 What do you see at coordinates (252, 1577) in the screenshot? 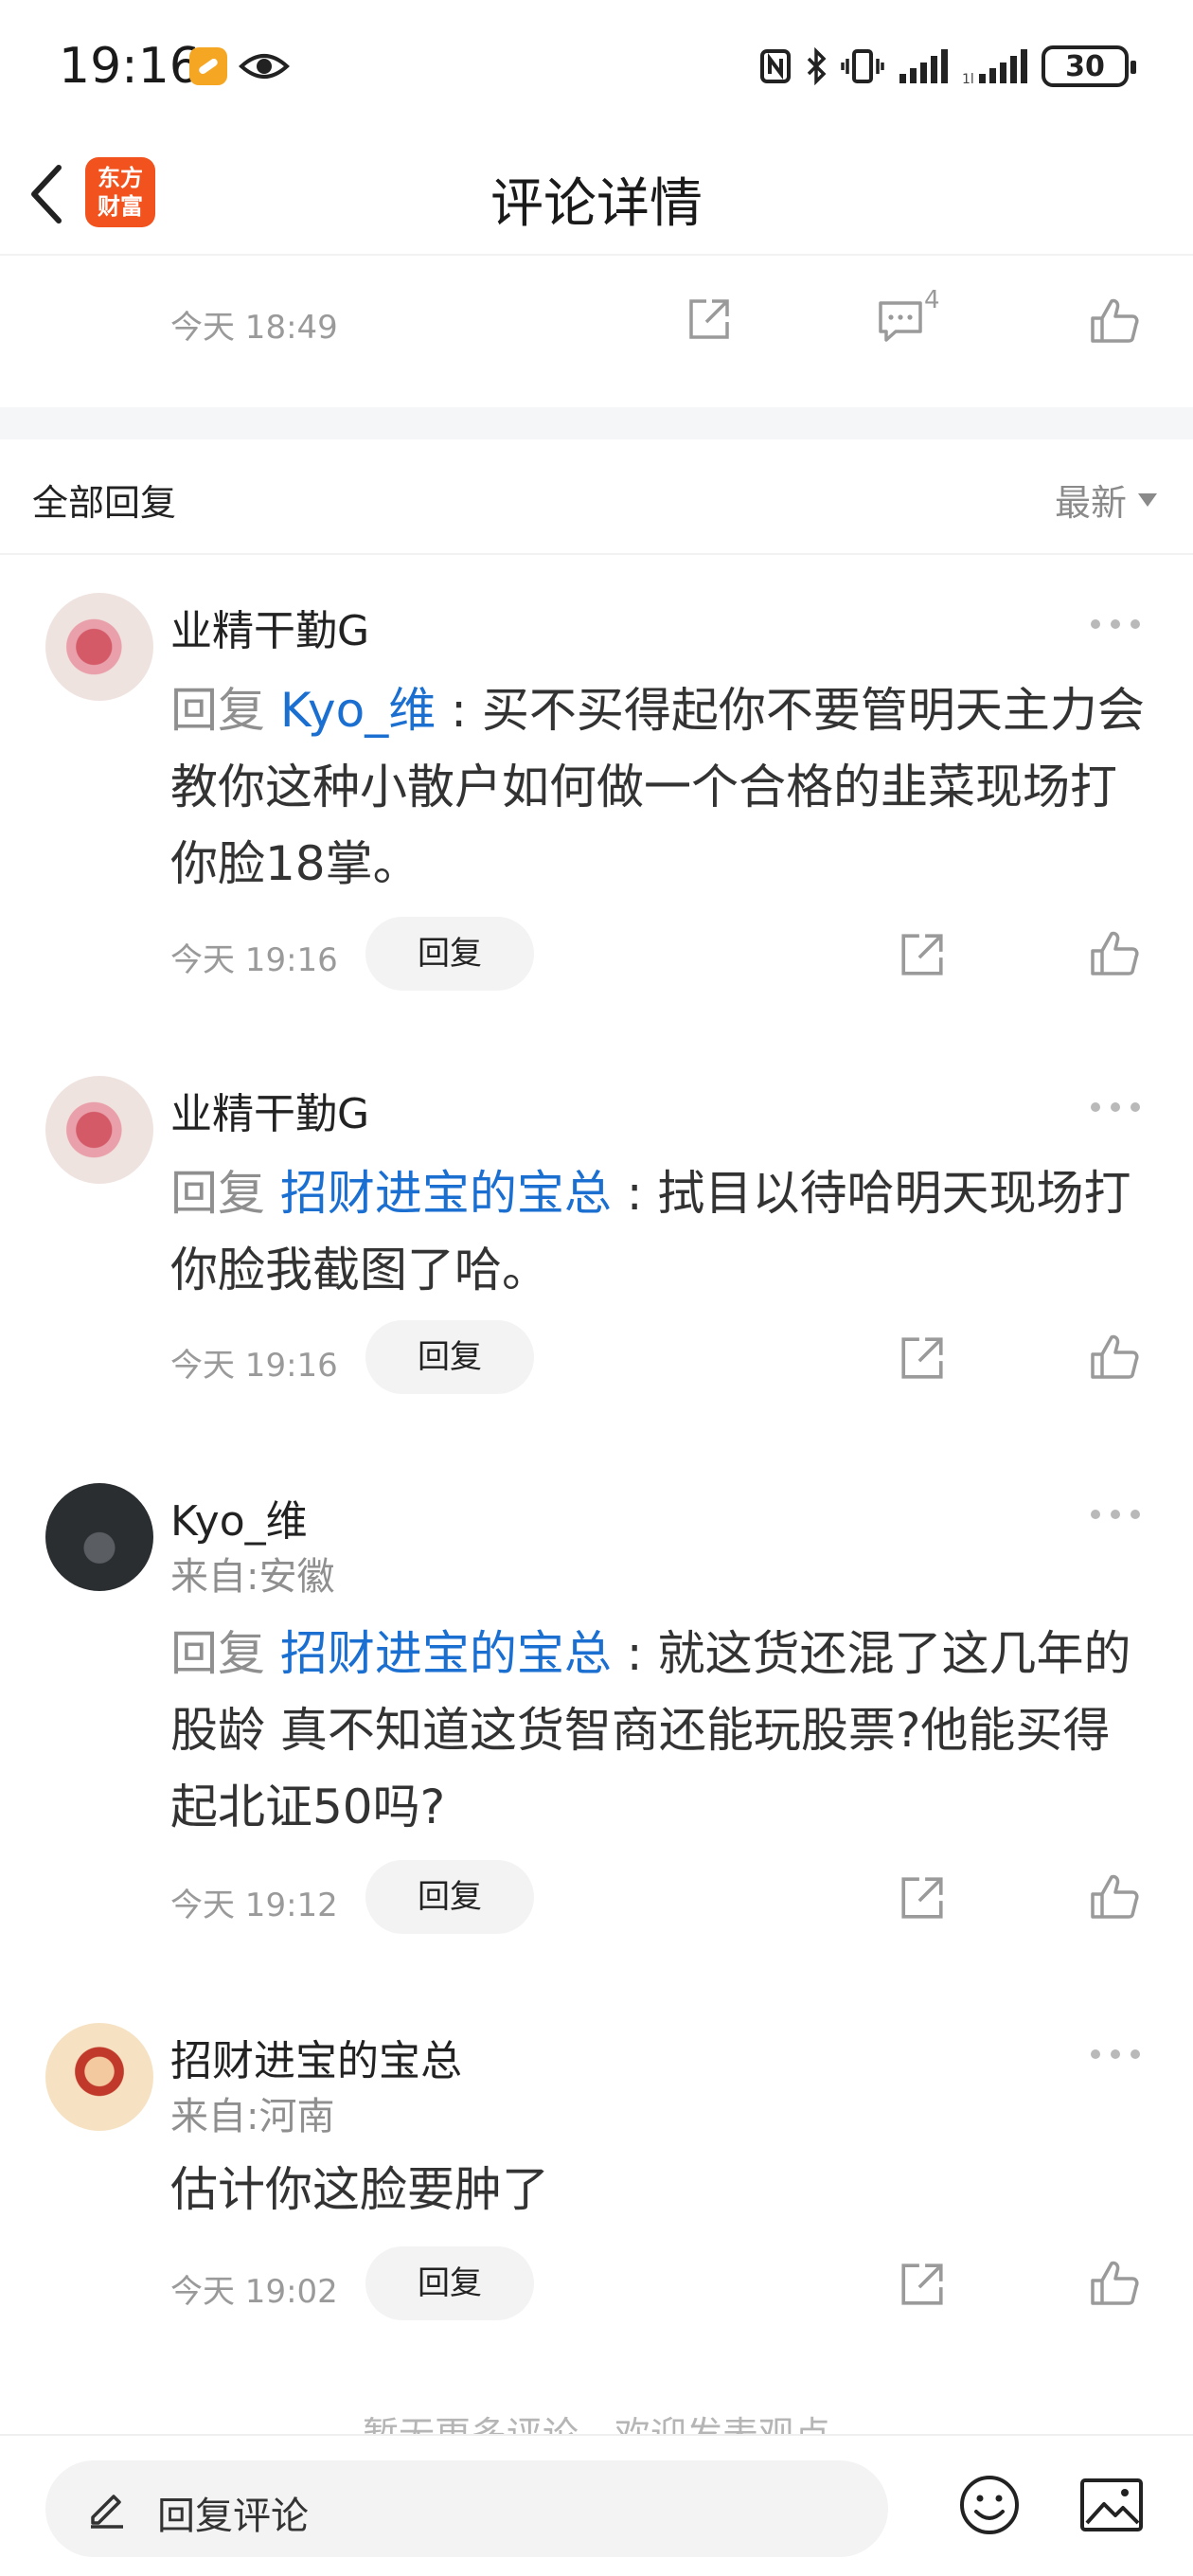
I see `user-location: 来自:安徽` at bounding box center [252, 1577].